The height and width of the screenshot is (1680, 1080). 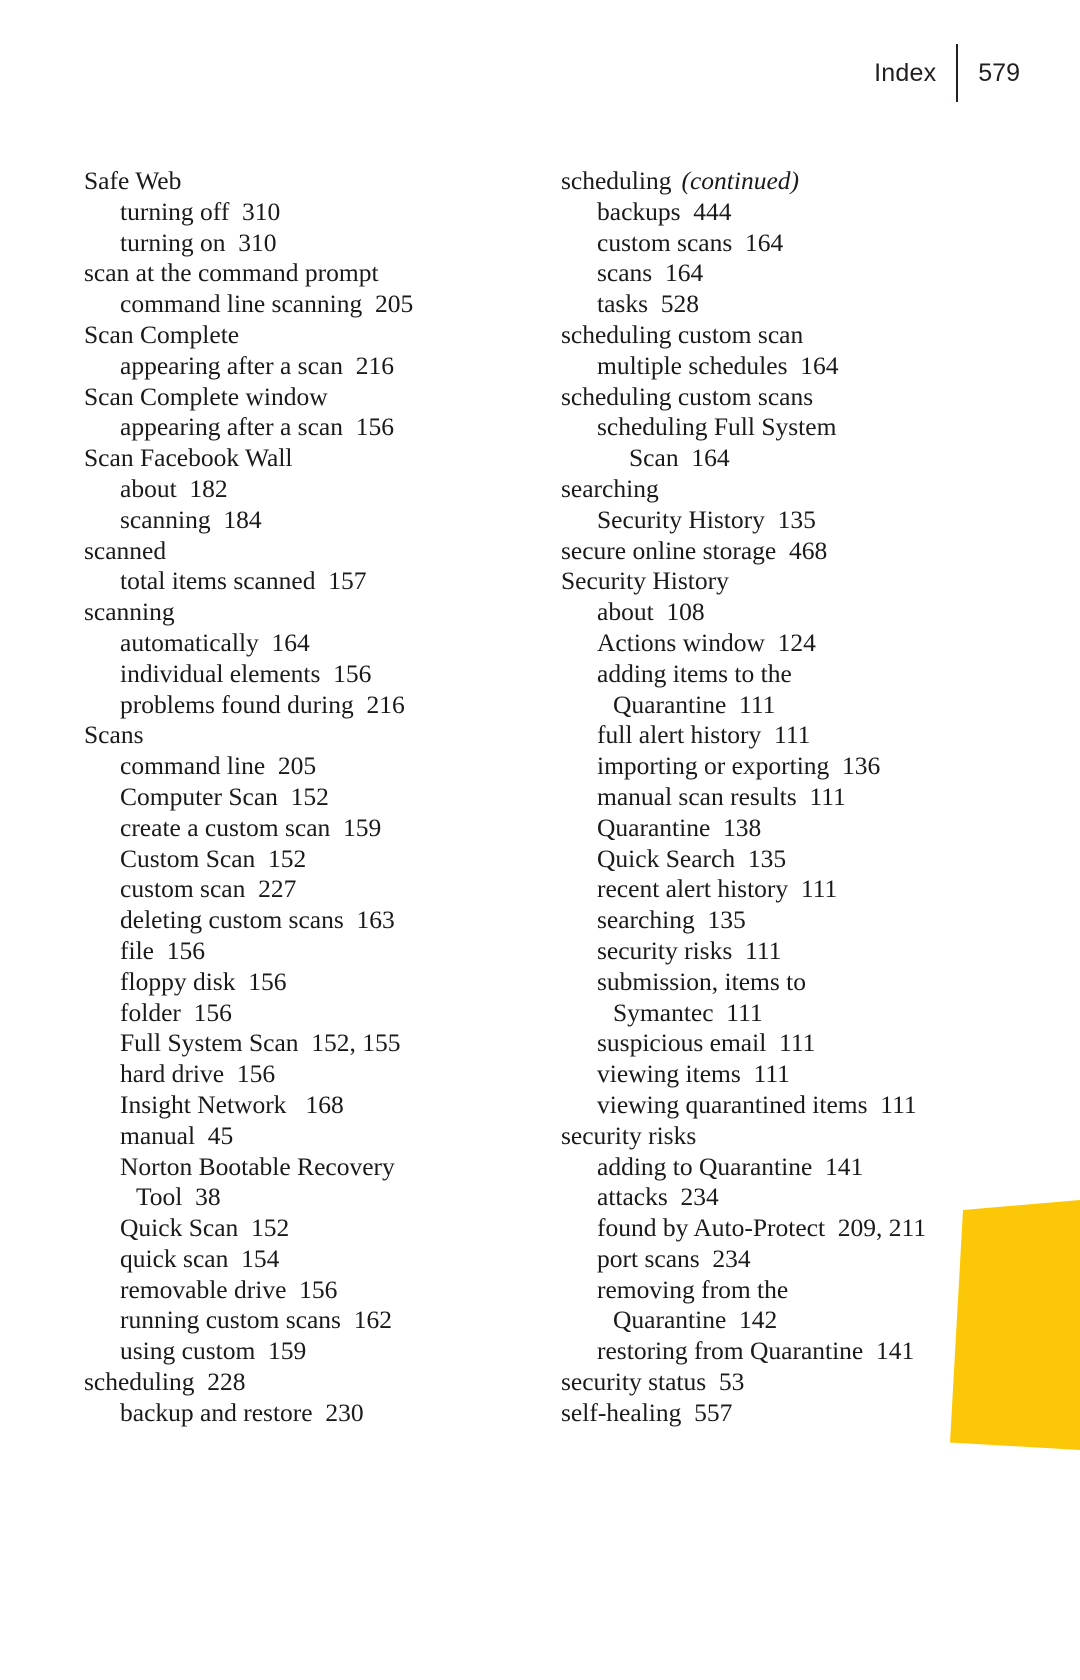 I want to click on index-entry-sub: Norton Bootable Recovery, so click(x=301, y=1167).